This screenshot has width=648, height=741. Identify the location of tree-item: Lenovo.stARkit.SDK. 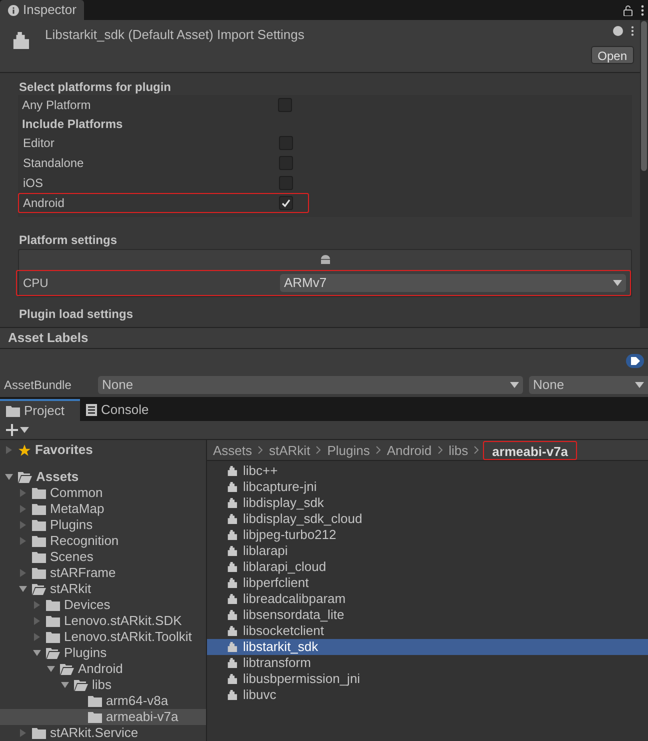
(103, 621).